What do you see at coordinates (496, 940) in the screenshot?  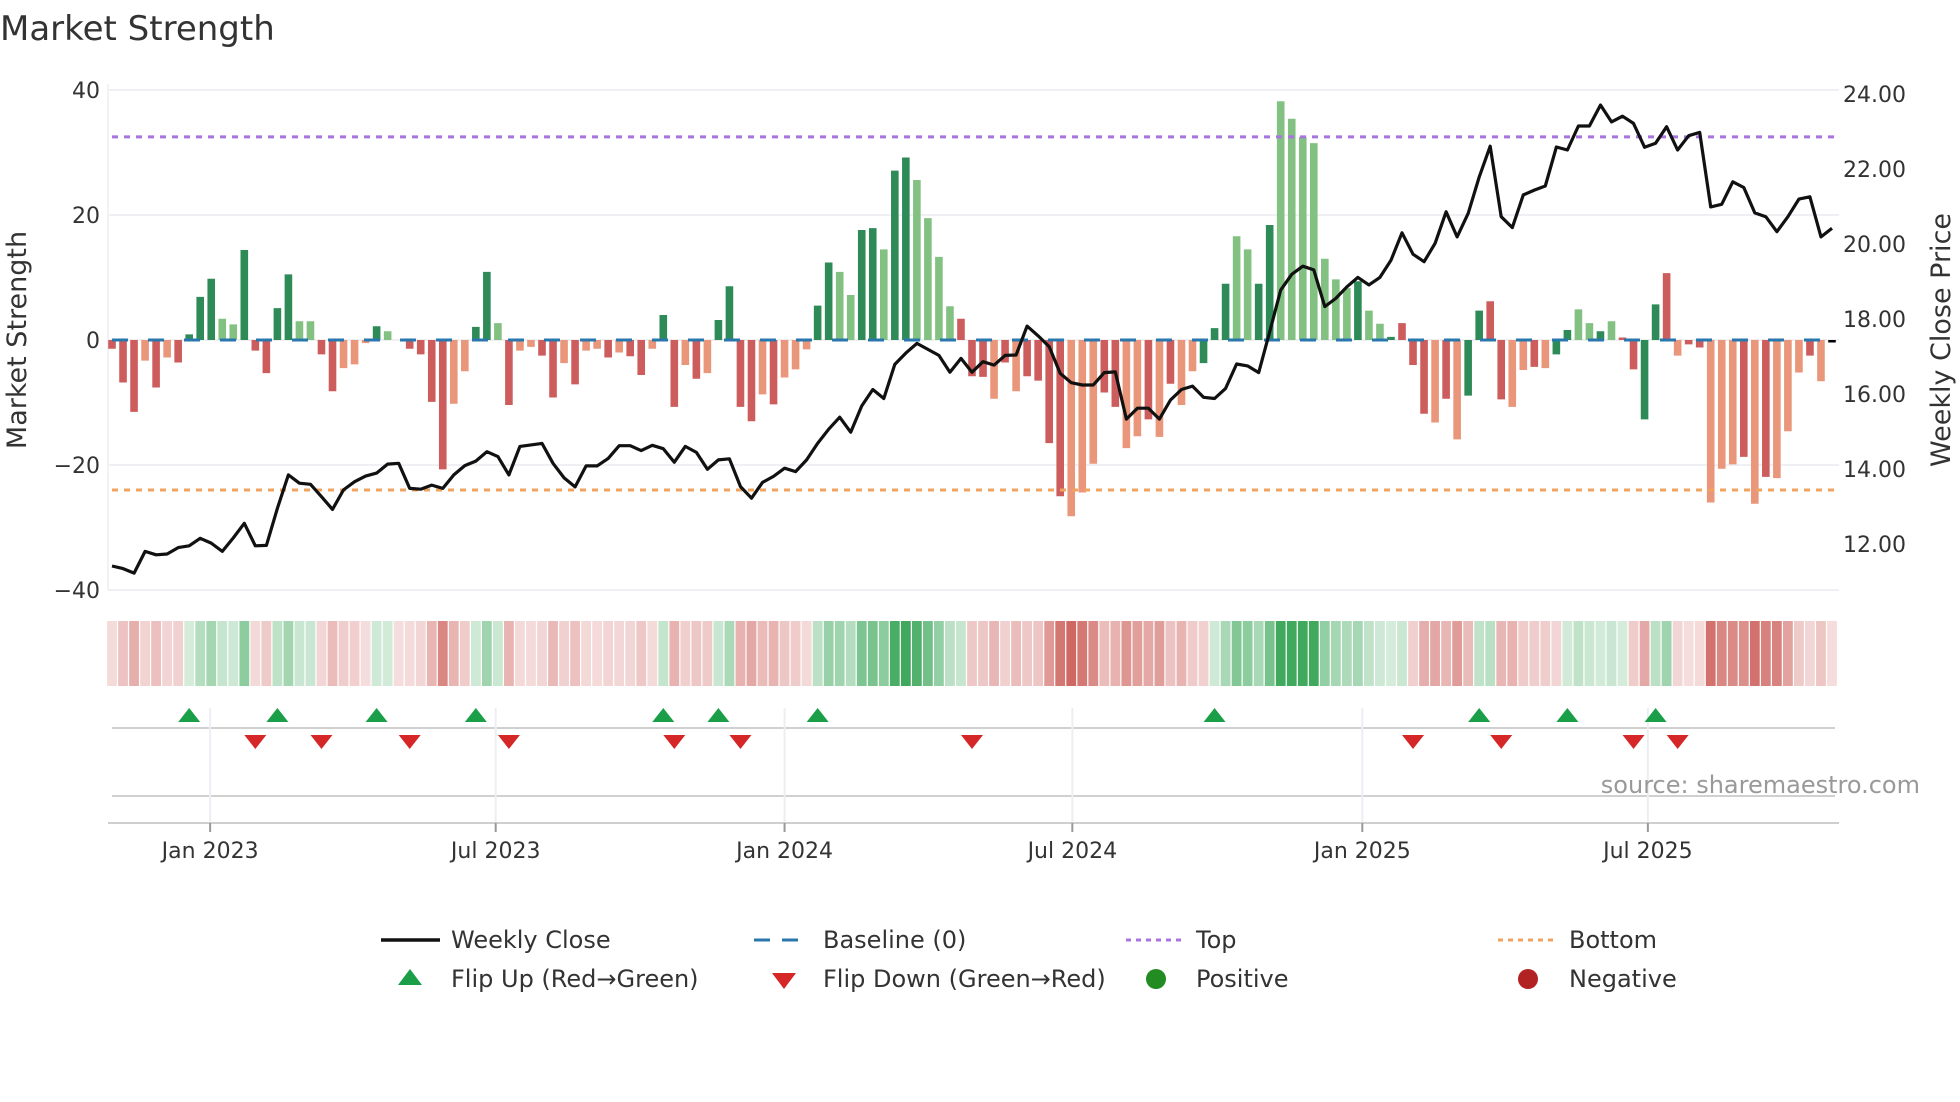 I see `legend-item-weekly-close: Weekly Close` at bounding box center [496, 940].